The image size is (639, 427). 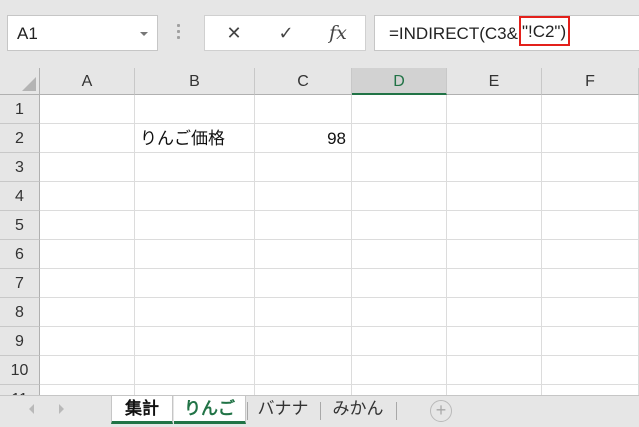 I want to click on cell-b2: りんご価格, so click(x=195, y=138).